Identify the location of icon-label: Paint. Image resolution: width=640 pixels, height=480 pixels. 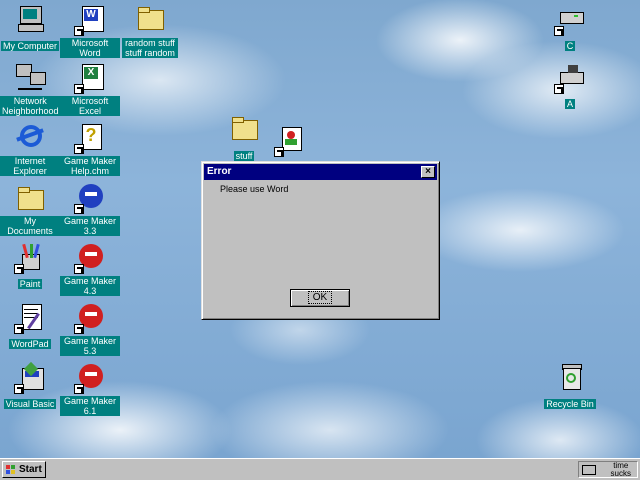
(30, 284).